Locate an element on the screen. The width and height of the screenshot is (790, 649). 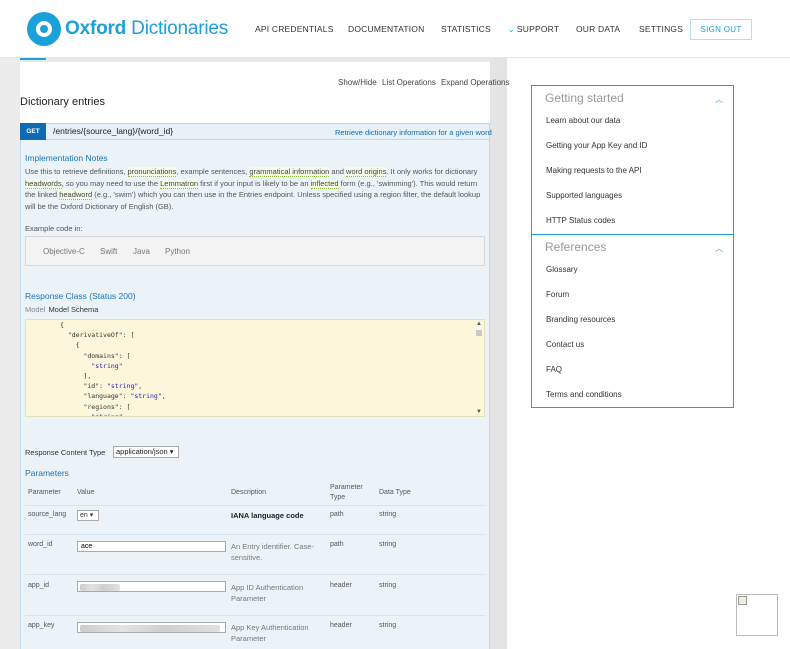
nav-settings: SETTINGS is located at coordinates (661, 29).